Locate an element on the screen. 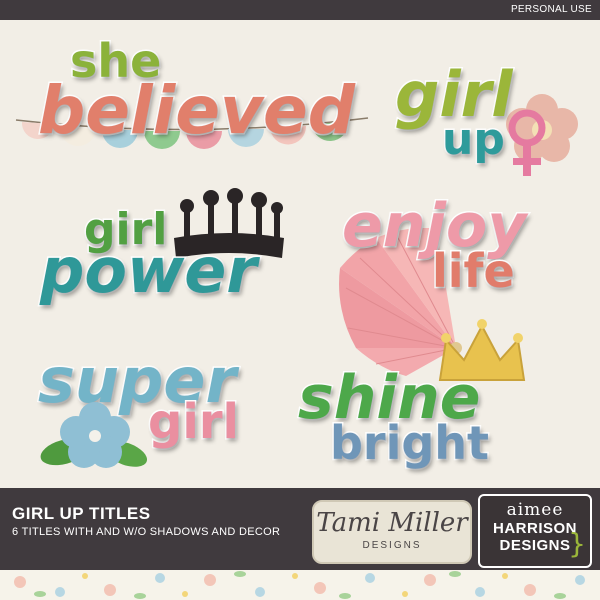 This screenshot has height=600, width=600. floral-pattern-strip is located at coordinates (300, 585).